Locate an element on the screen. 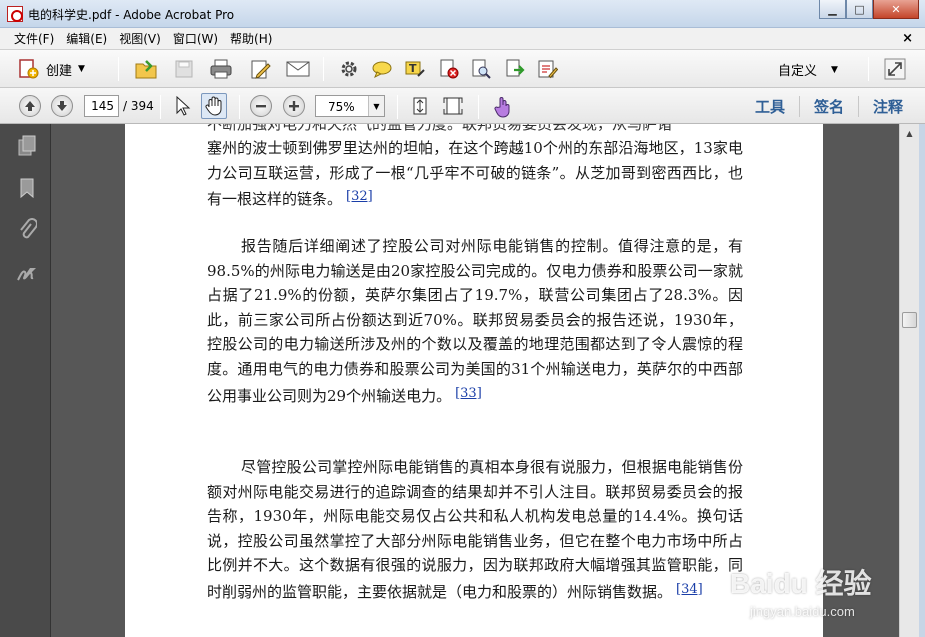 This screenshot has width=925, height=637. scrollbar-thumb is located at coordinates (909, 320).